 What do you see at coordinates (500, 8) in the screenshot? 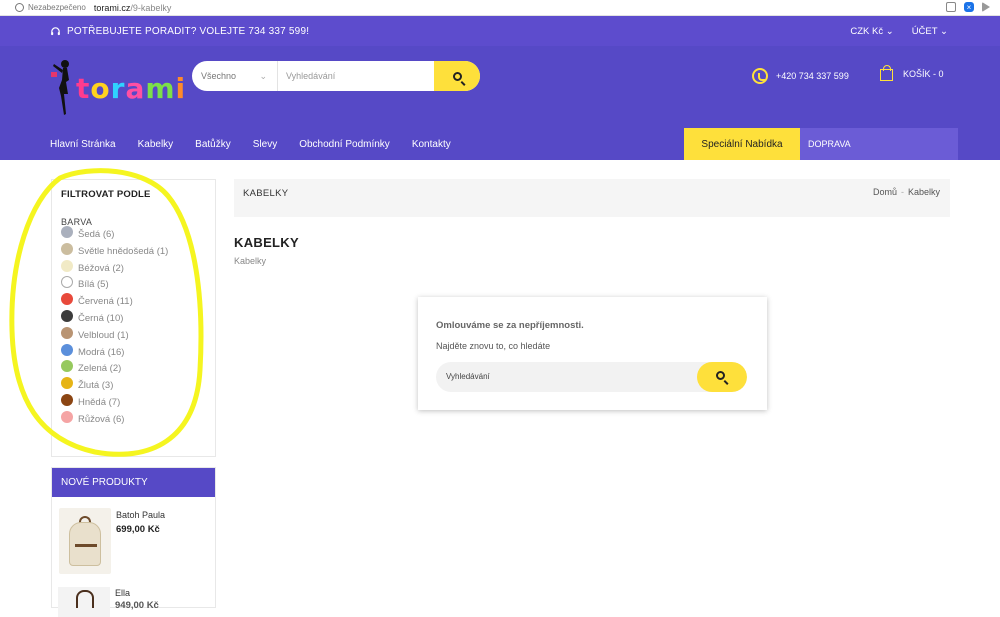
I see `browser-address-bar: Nezabezpečeno torami.cz/9-kabelky ×` at bounding box center [500, 8].